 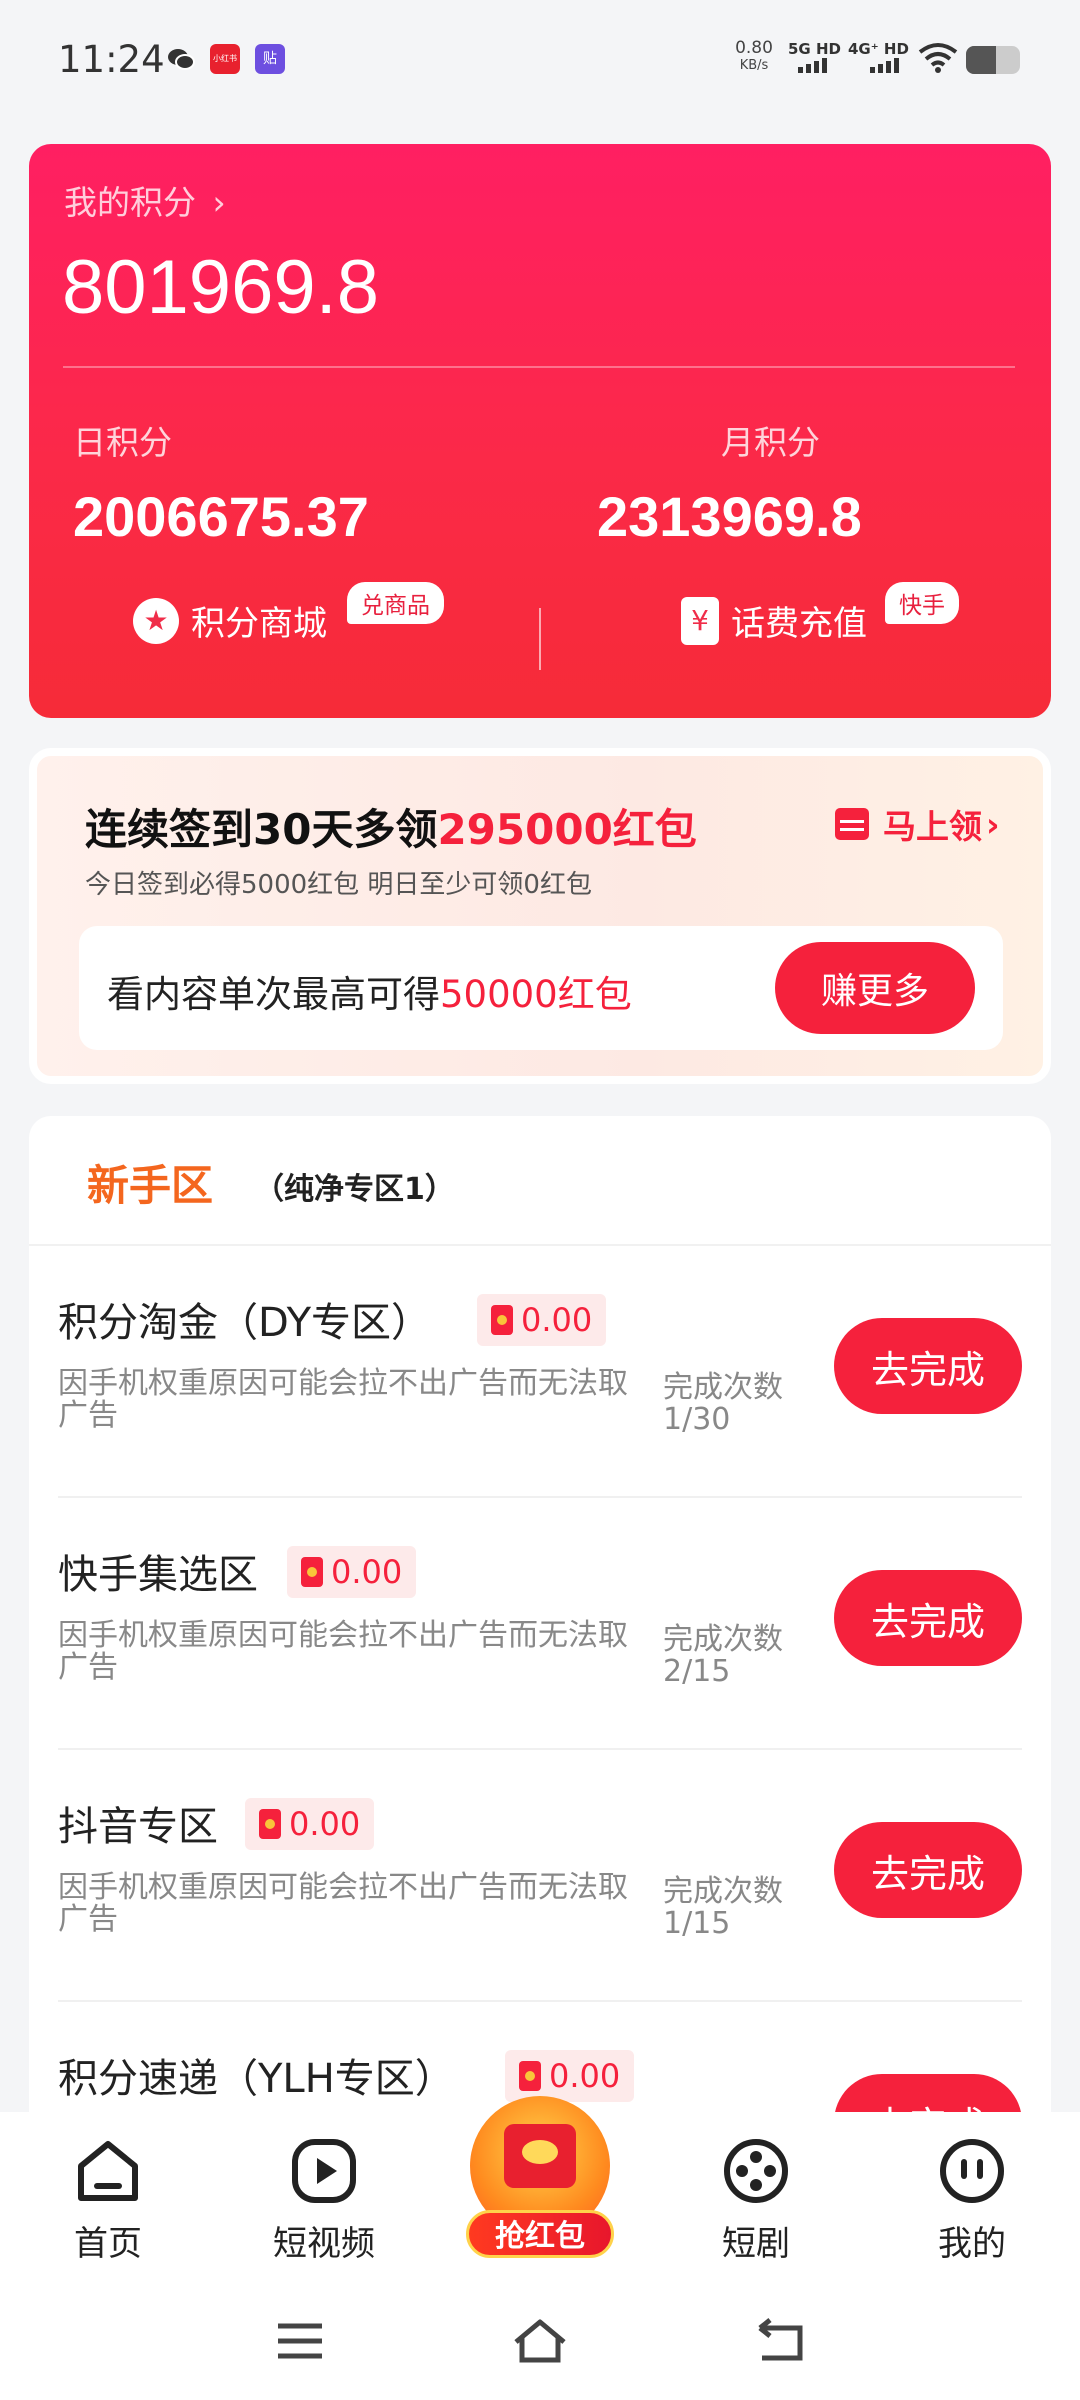 What do you see at coordinates (697, 1419) in the screenshot?
I see `task-count-value: 1/30` at bounding box center [697, 1419].